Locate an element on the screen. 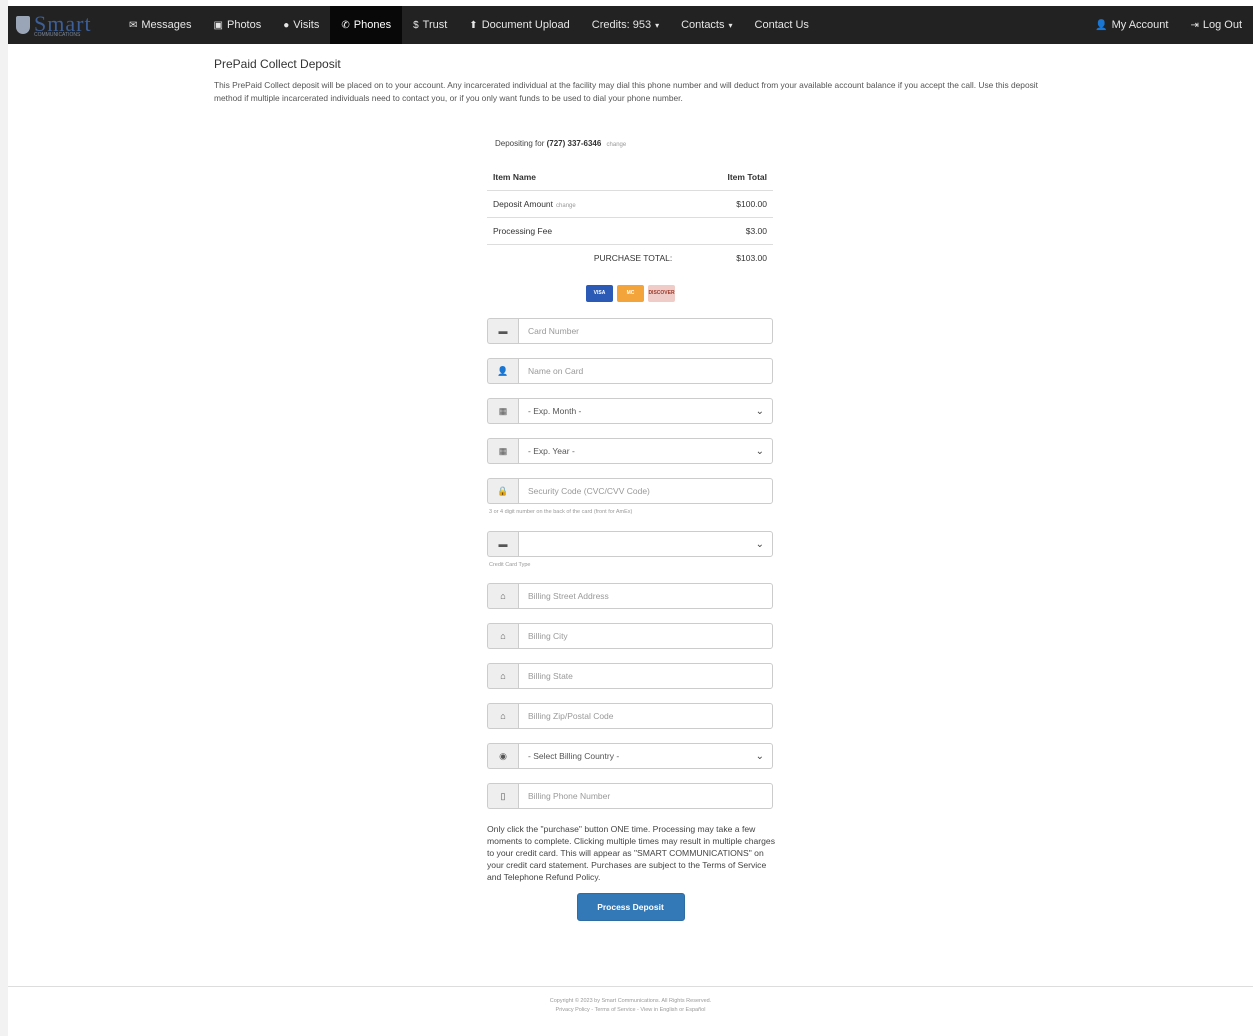  city-group: ⌂ Billing City is located at coordinates (630, 636).